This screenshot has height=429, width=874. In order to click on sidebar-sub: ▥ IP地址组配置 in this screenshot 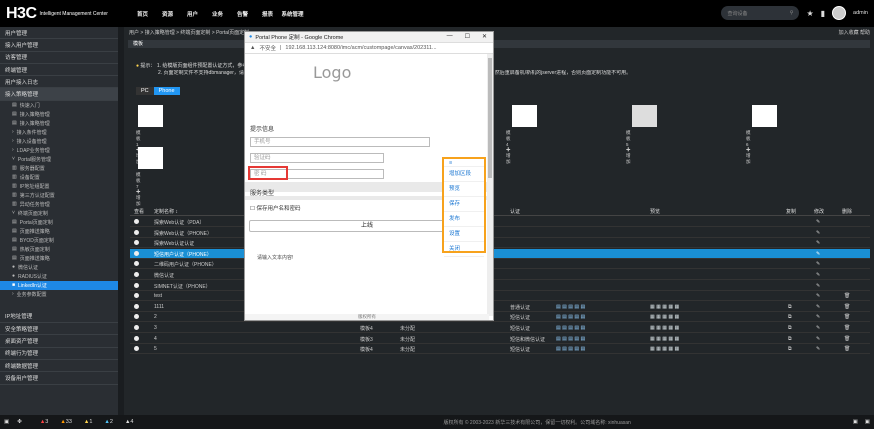, I will do `click(59, 186)`.